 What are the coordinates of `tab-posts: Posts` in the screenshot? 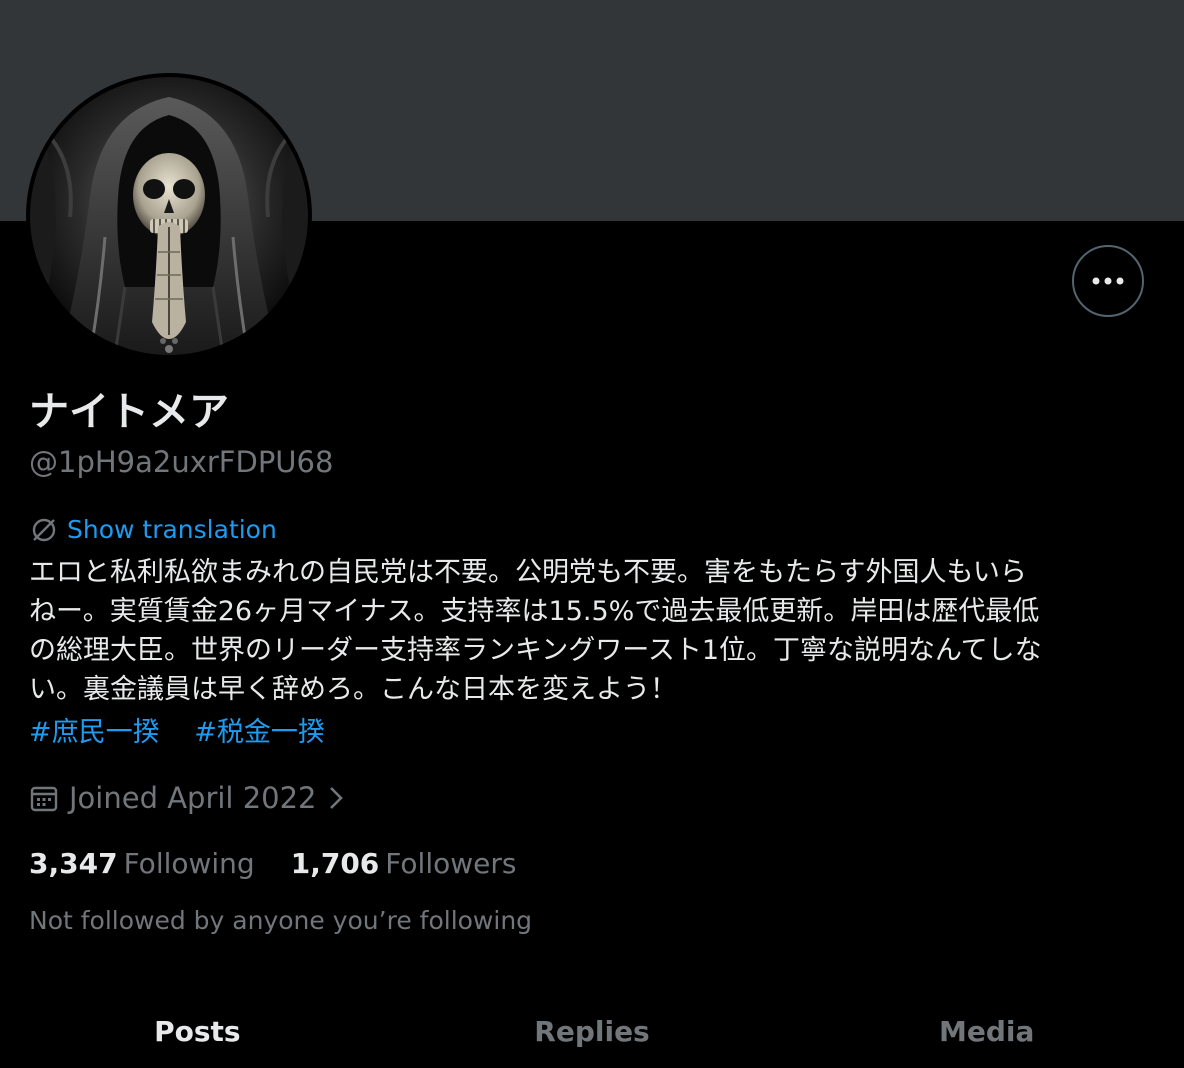 It's located at (197, 1031).